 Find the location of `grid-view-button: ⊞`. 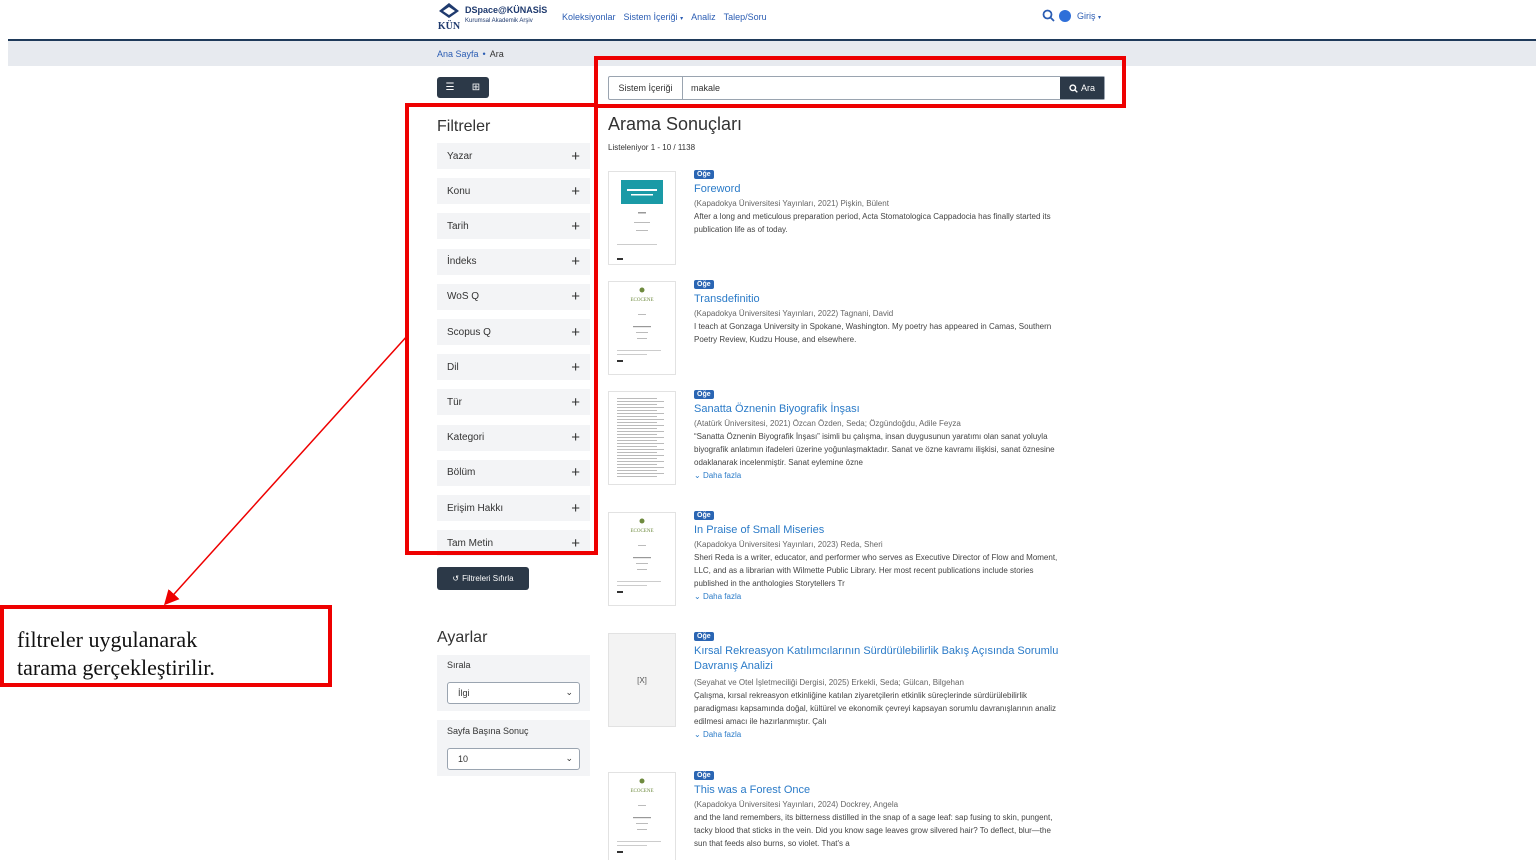

grid-view-button: ⊞ is located at coordinates (476, 87).